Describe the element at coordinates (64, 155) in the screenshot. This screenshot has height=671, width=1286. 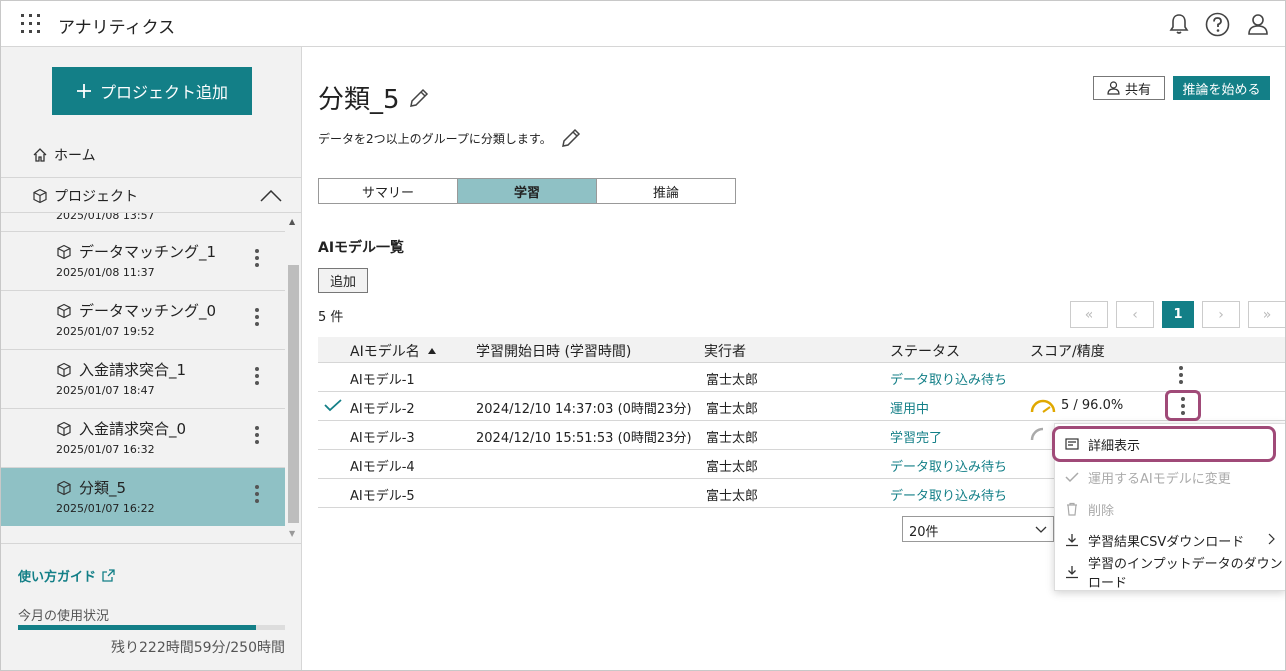
I see `nav-home: ホーム` at that location.